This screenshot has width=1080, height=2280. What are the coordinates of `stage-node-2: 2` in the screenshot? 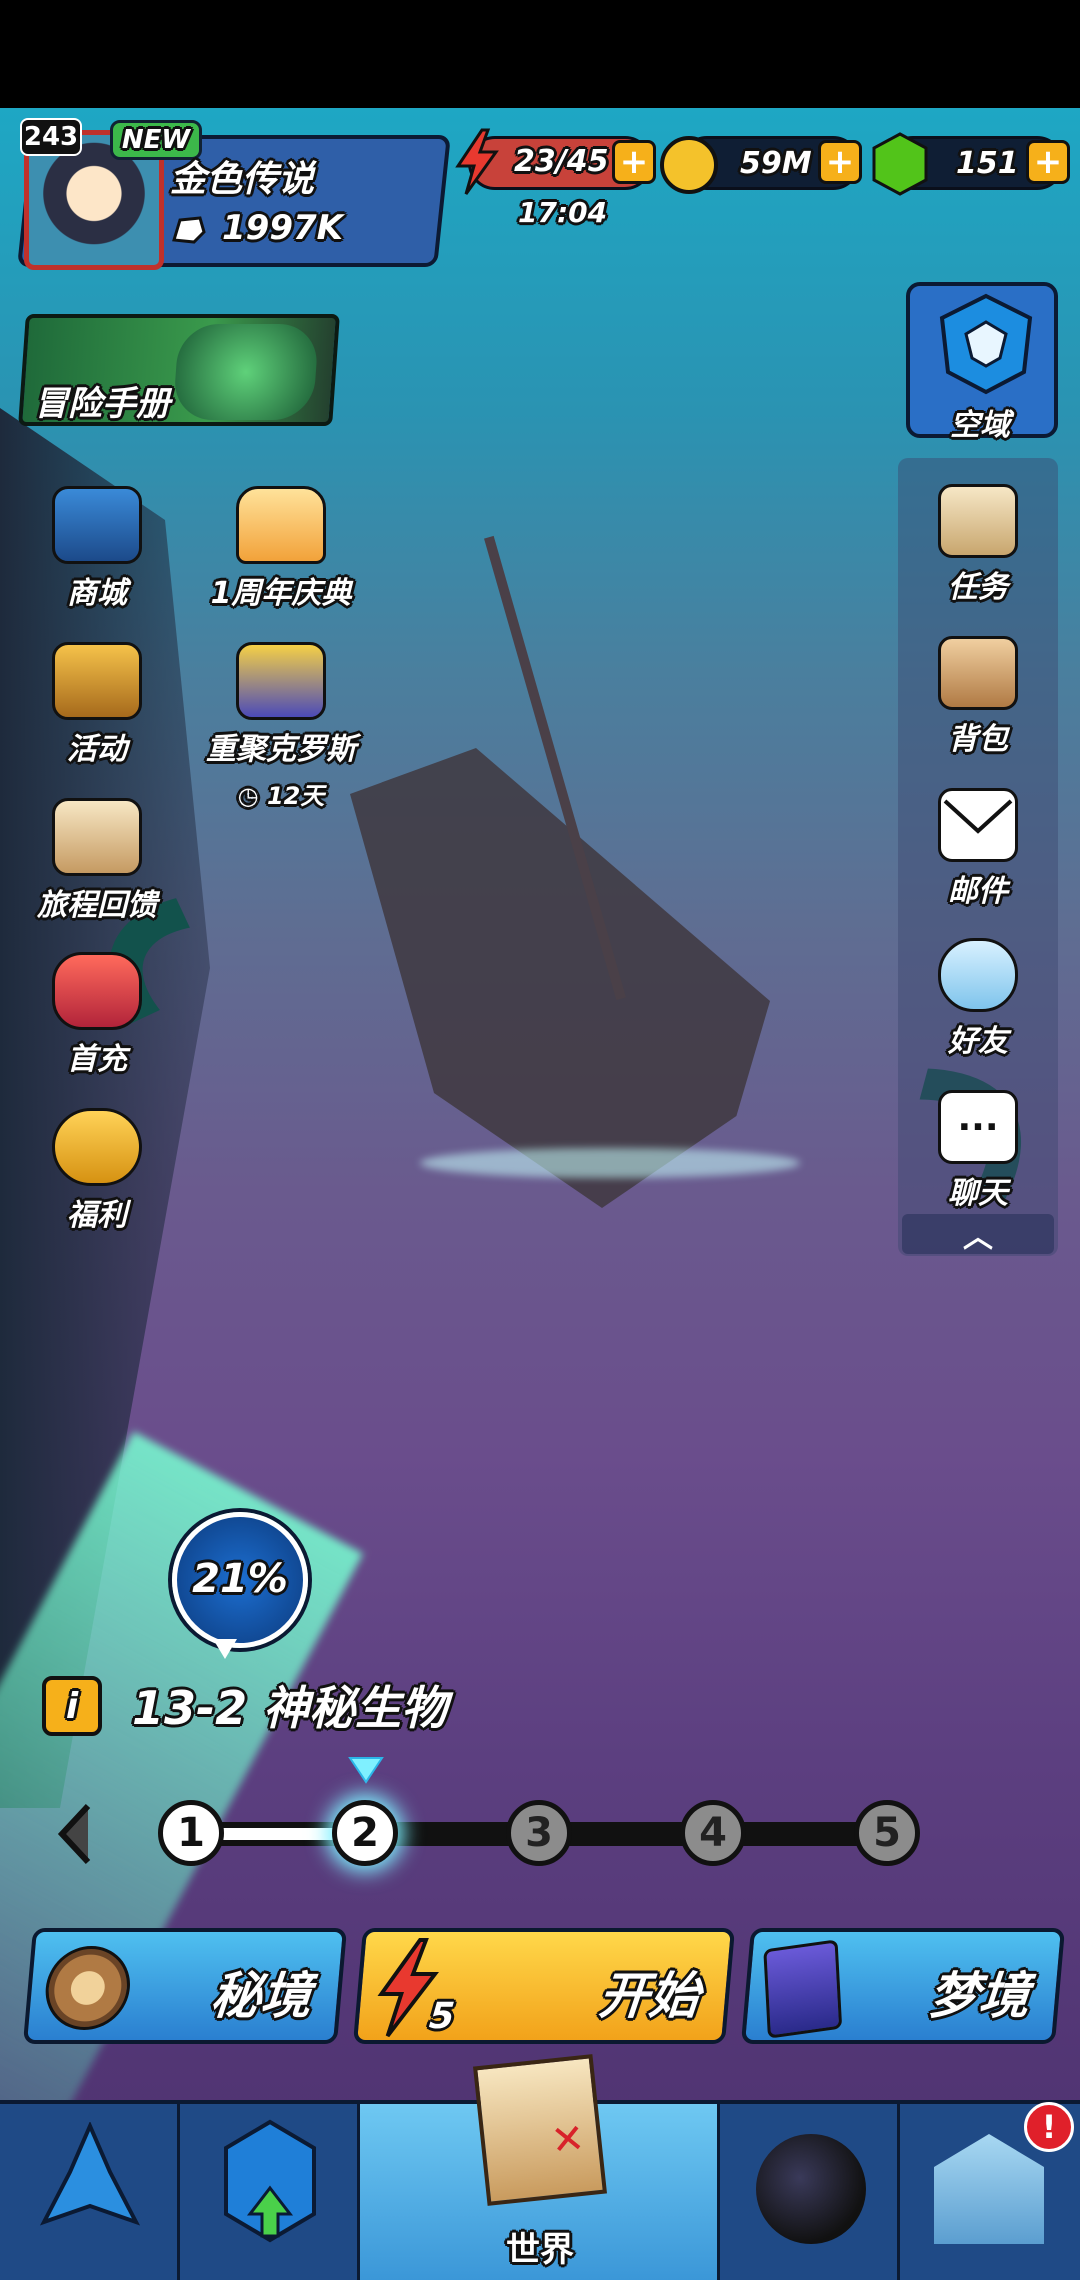 It's located at (365, 1833).